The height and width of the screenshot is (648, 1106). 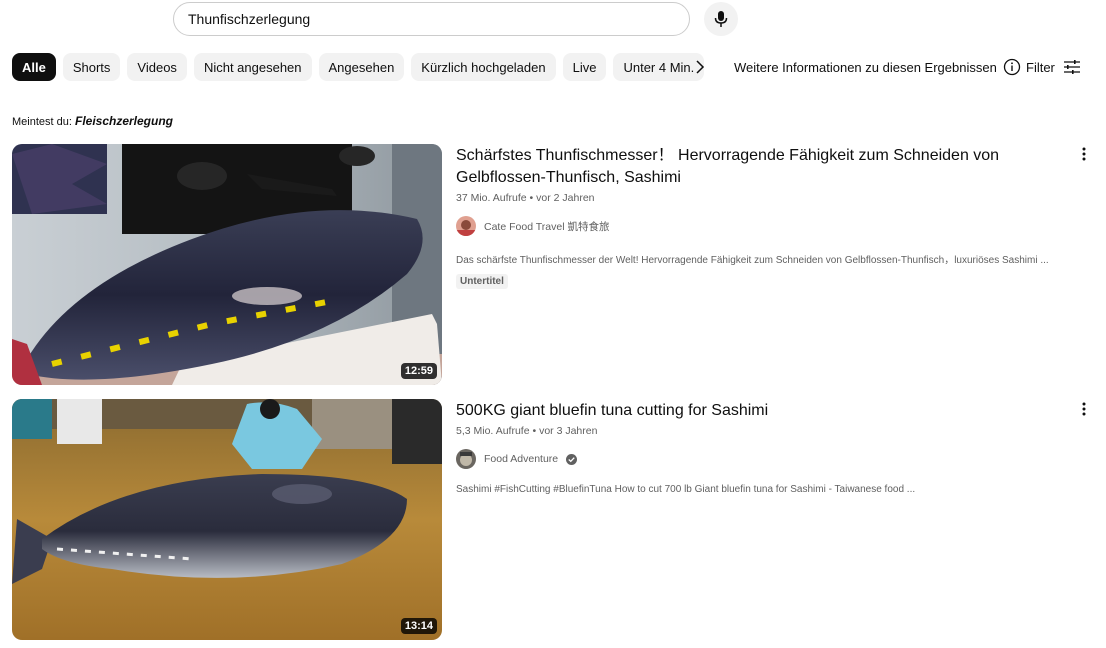 I want to click on microphone-icon, so click(x=721, y=19).